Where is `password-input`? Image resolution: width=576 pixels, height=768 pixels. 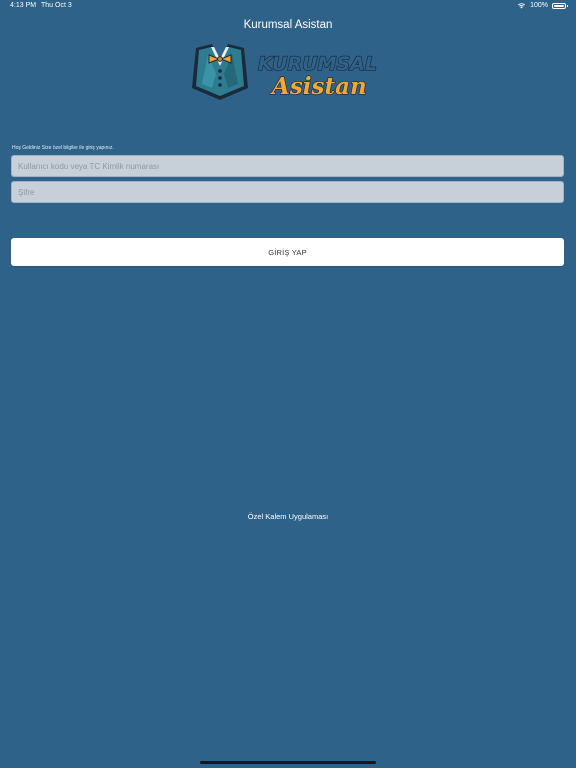
password-input is located at coordinates (287, 192).